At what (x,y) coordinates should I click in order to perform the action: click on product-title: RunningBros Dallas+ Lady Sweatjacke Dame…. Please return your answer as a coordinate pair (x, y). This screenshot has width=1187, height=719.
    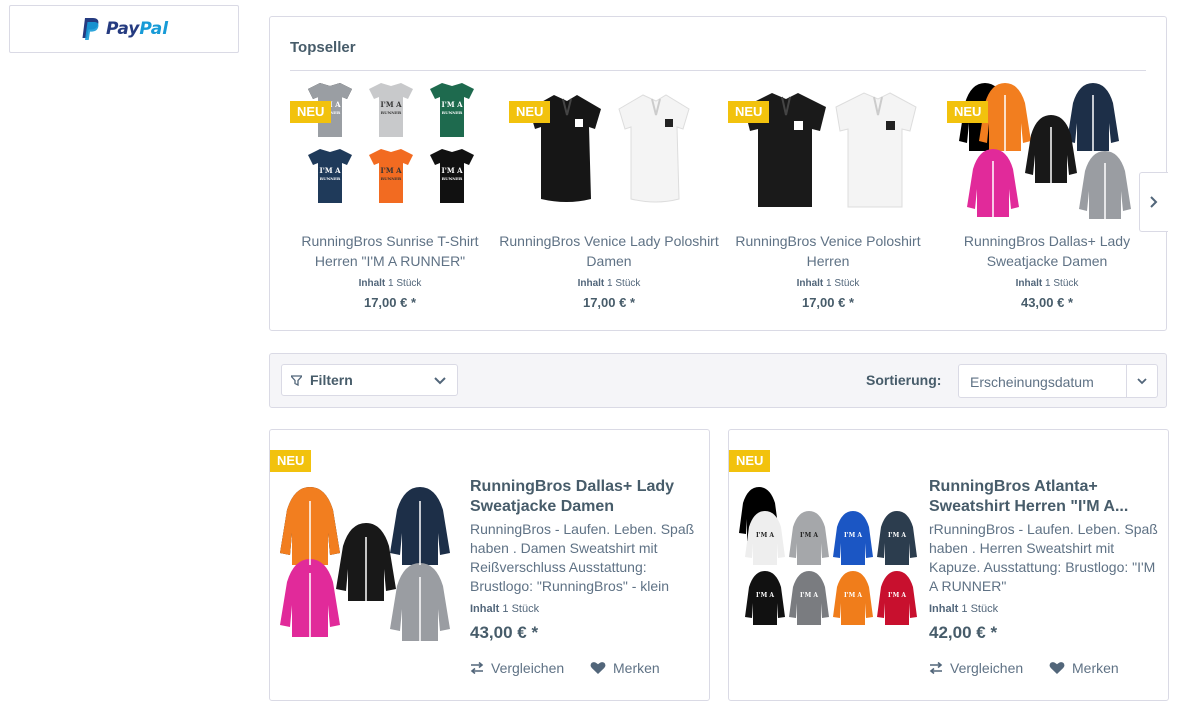
    Looking at the image, I should click on (586, 497).